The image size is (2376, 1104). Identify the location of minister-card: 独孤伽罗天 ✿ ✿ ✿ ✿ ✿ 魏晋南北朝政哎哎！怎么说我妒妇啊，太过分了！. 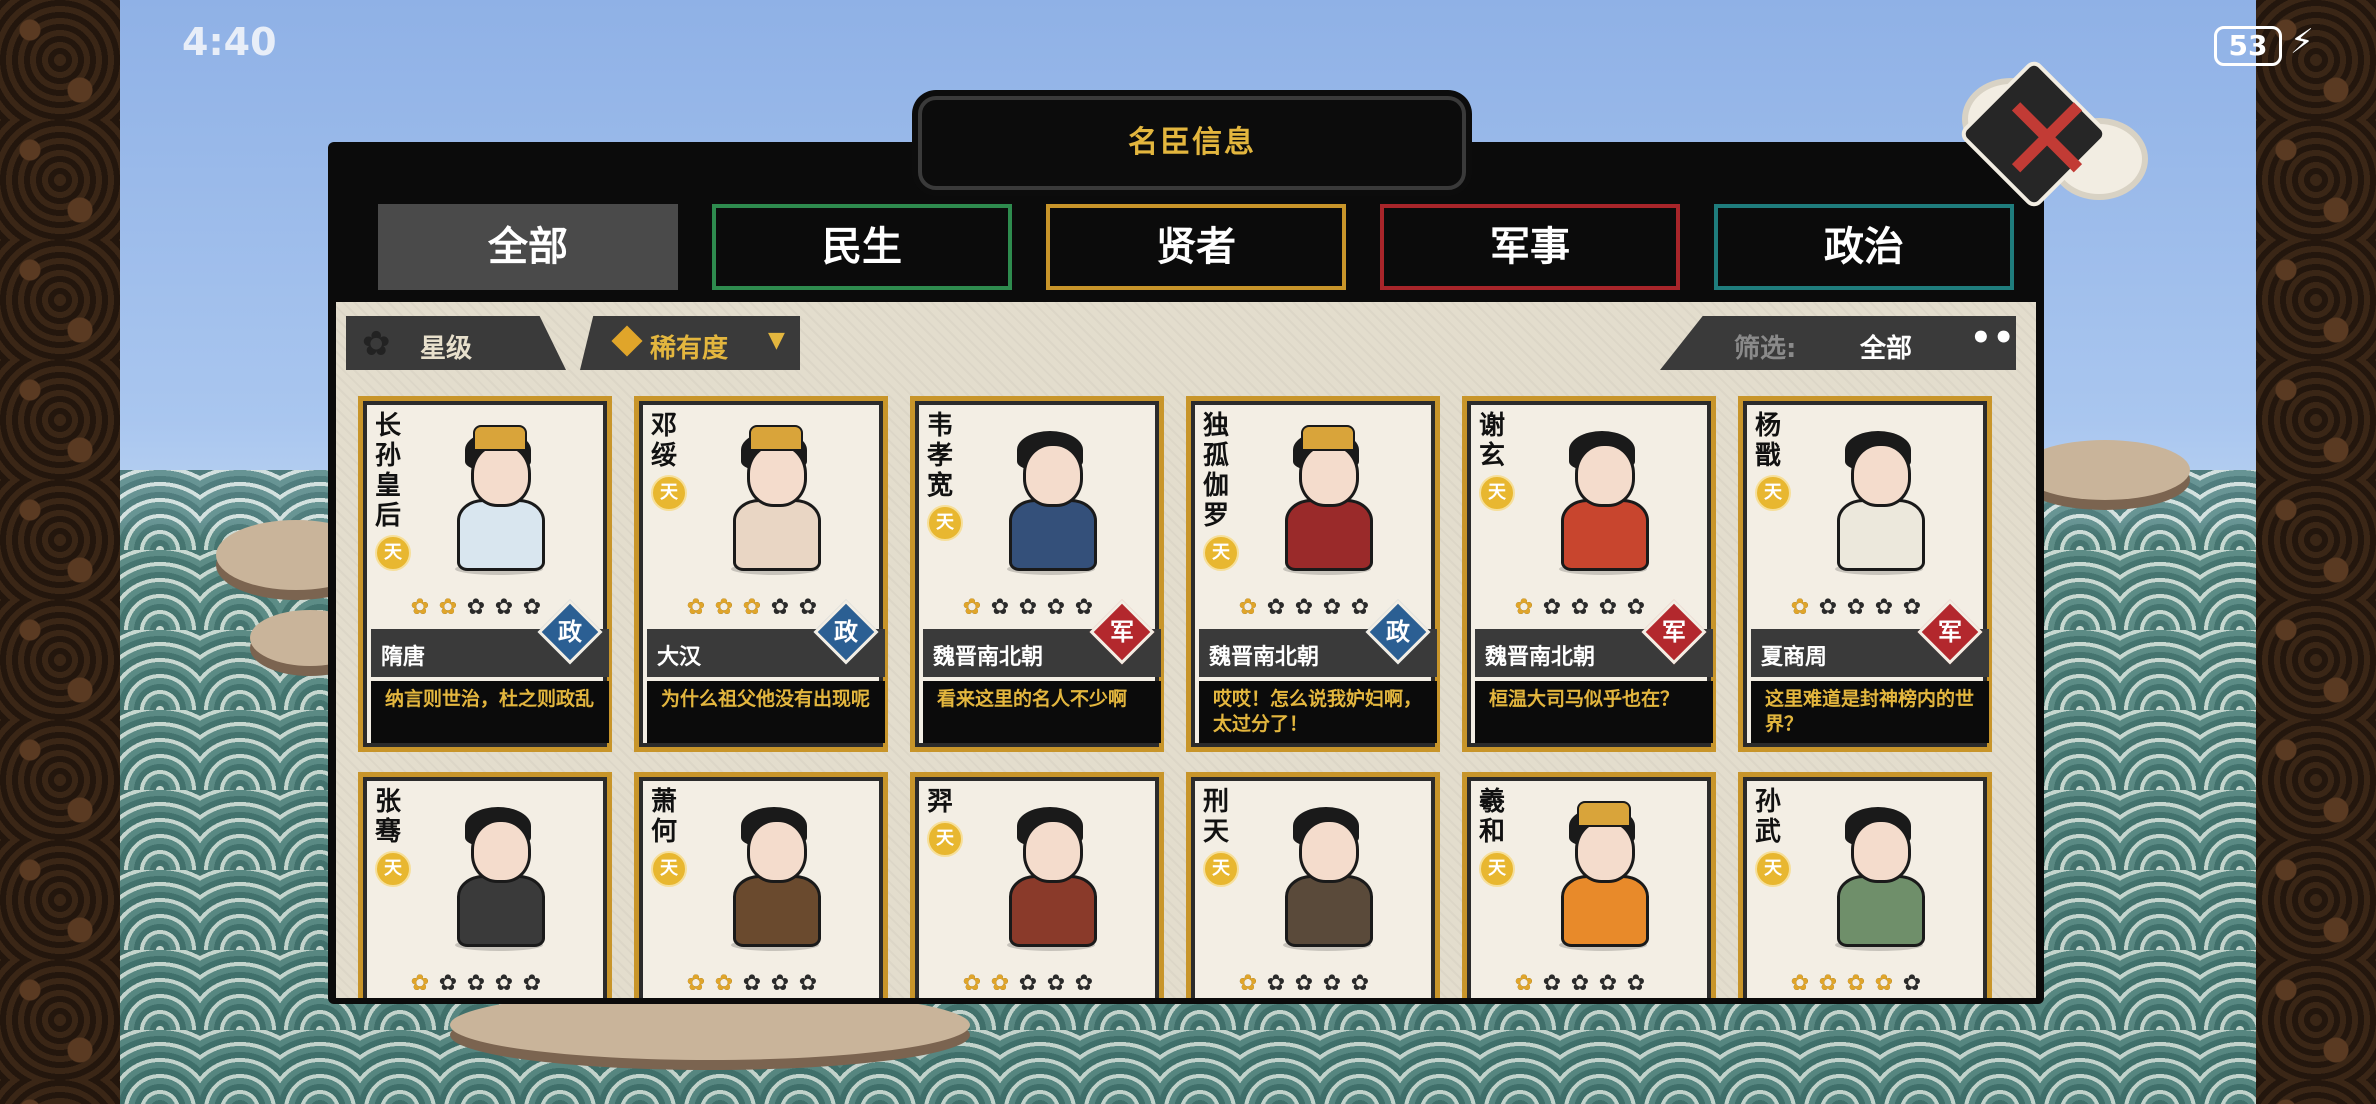
(1313, 574).